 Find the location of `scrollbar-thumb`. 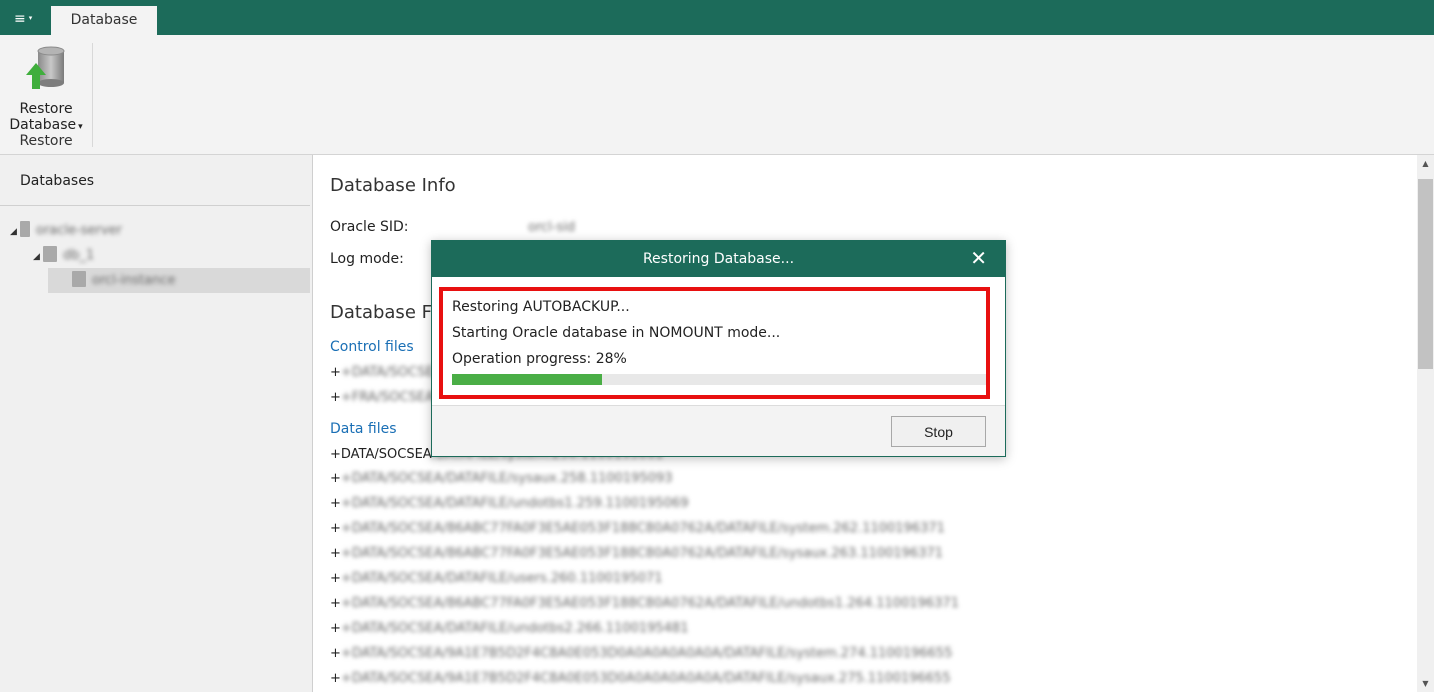

scrollbar-thumb is located at coordinates (1425, 274).